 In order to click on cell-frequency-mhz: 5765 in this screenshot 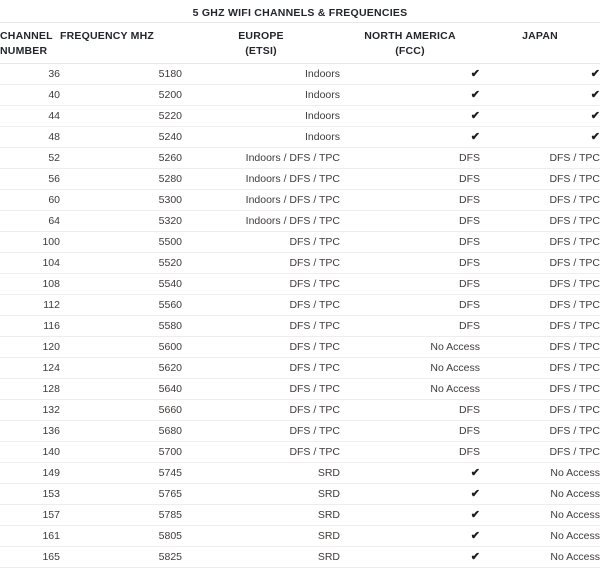, I will do `click(170, 494)`.